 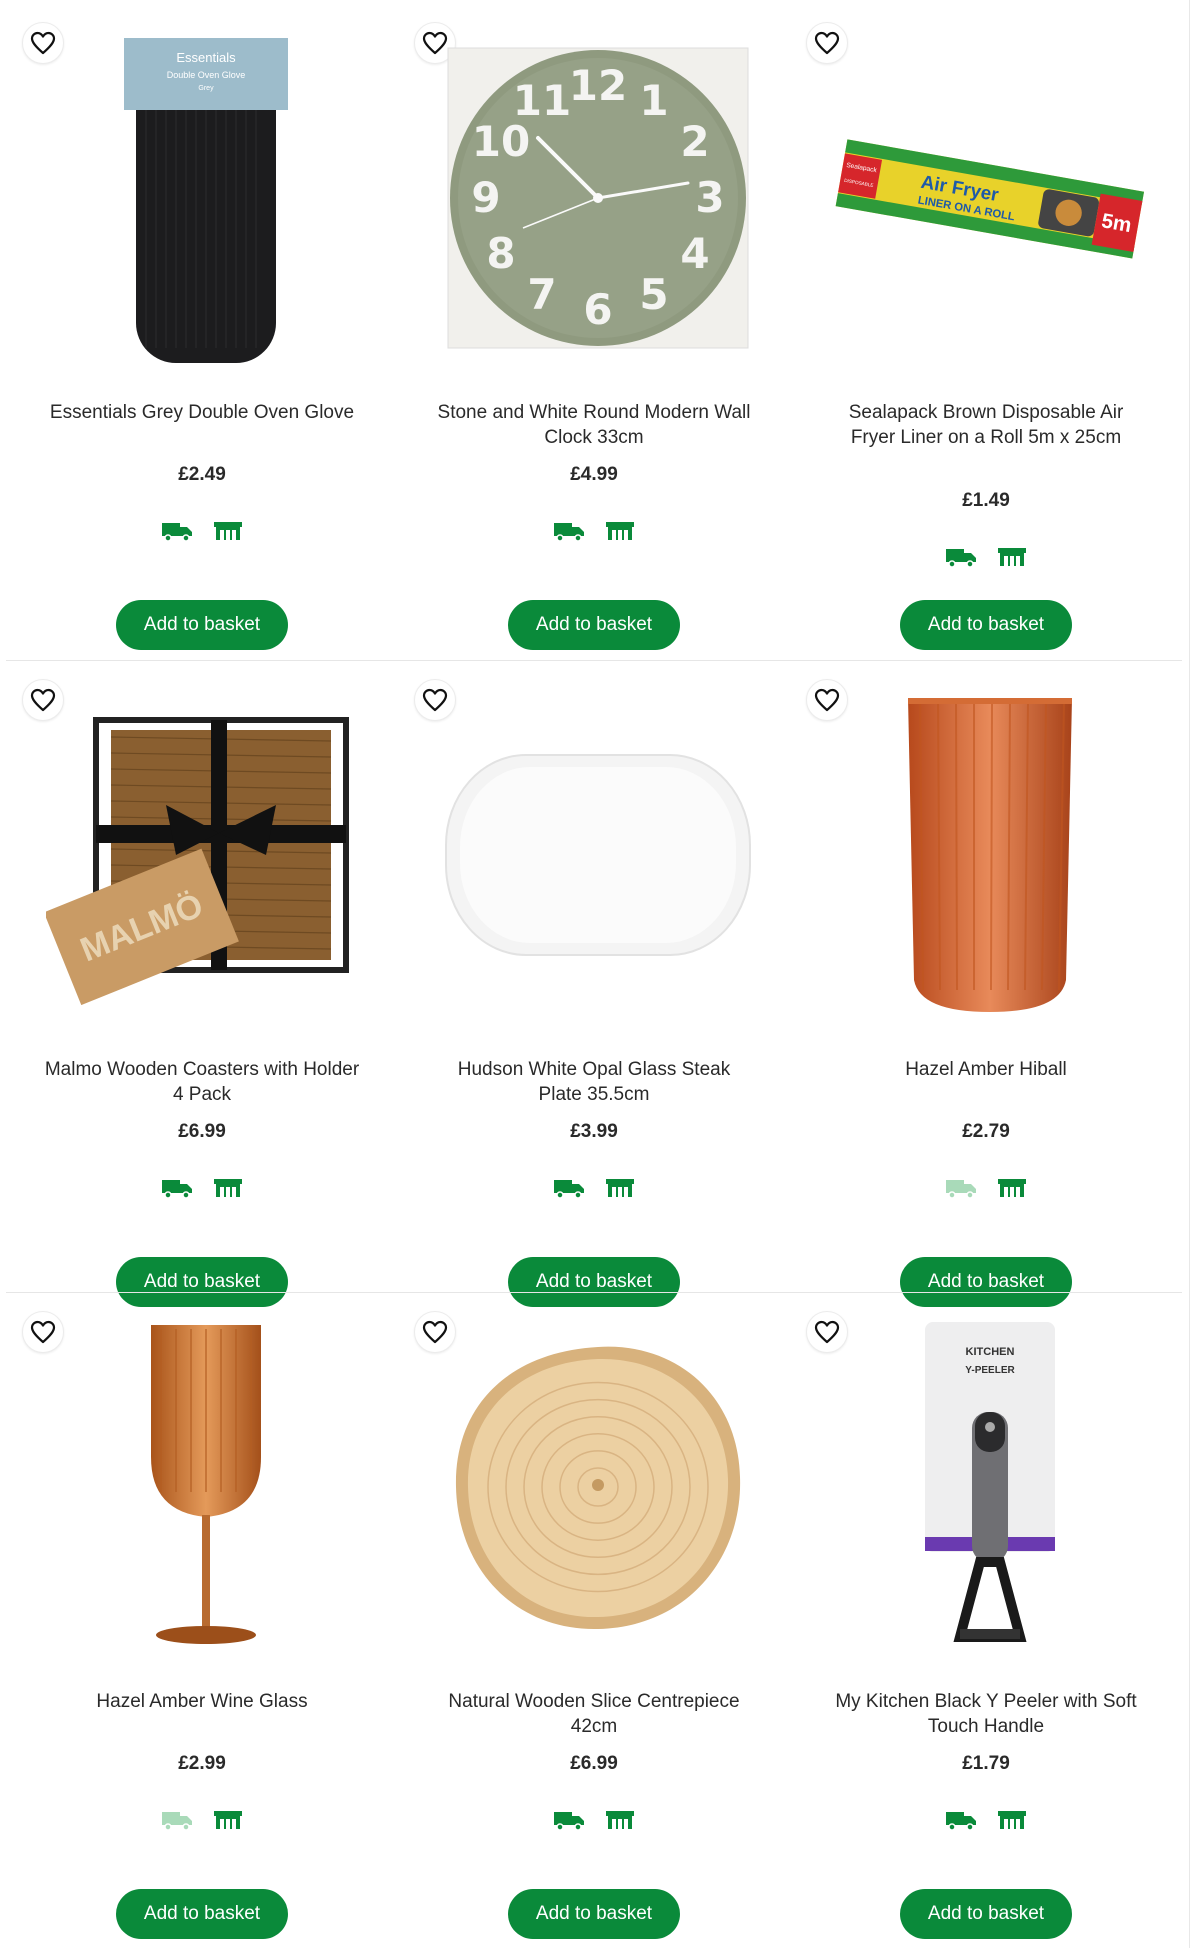 I want to click on product-image-y-peeler: KITCHEN Y-PEELER, so click(x=990, y=1487).